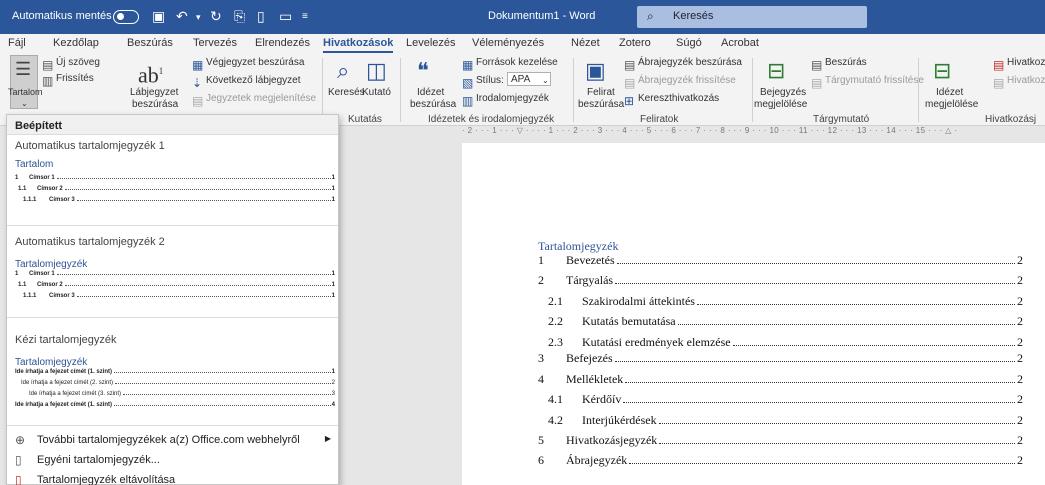  What do you see at coordinates (90, 146) in the screenshot?
I see `auto-toc-1-heading: Automatikus tartalomjegyzék 1` at bounding box center [90, 146].